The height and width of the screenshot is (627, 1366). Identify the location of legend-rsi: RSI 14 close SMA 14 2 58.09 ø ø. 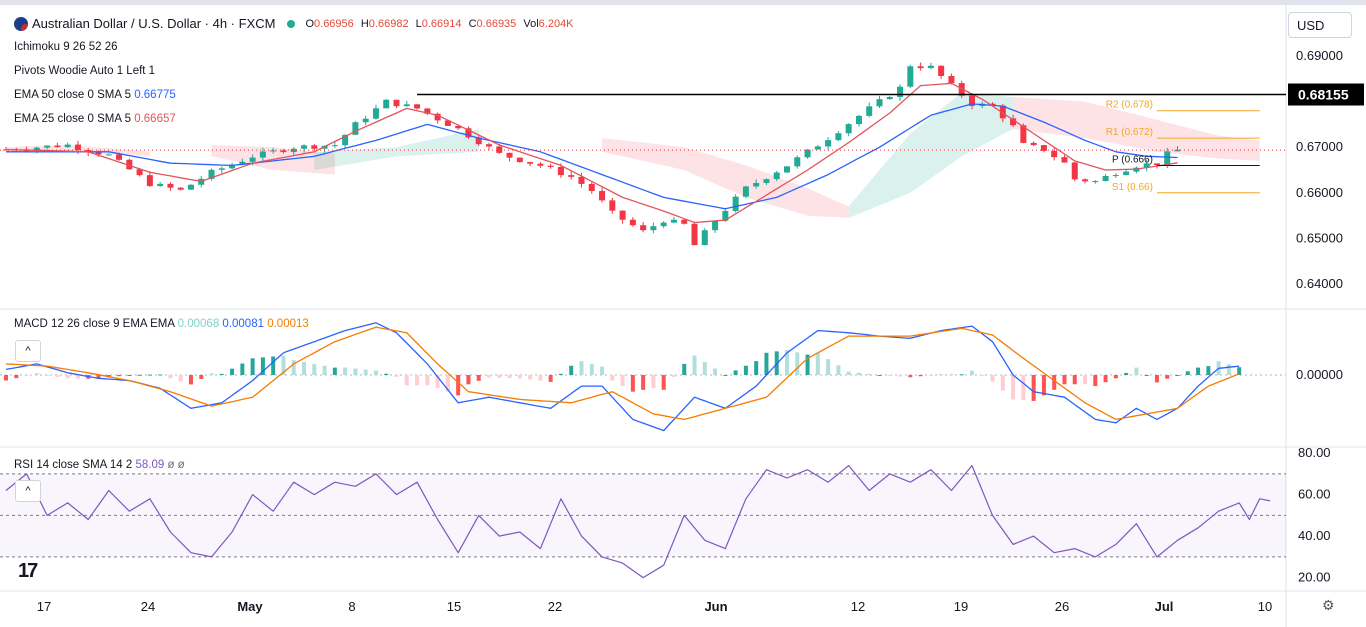
(99, 465).